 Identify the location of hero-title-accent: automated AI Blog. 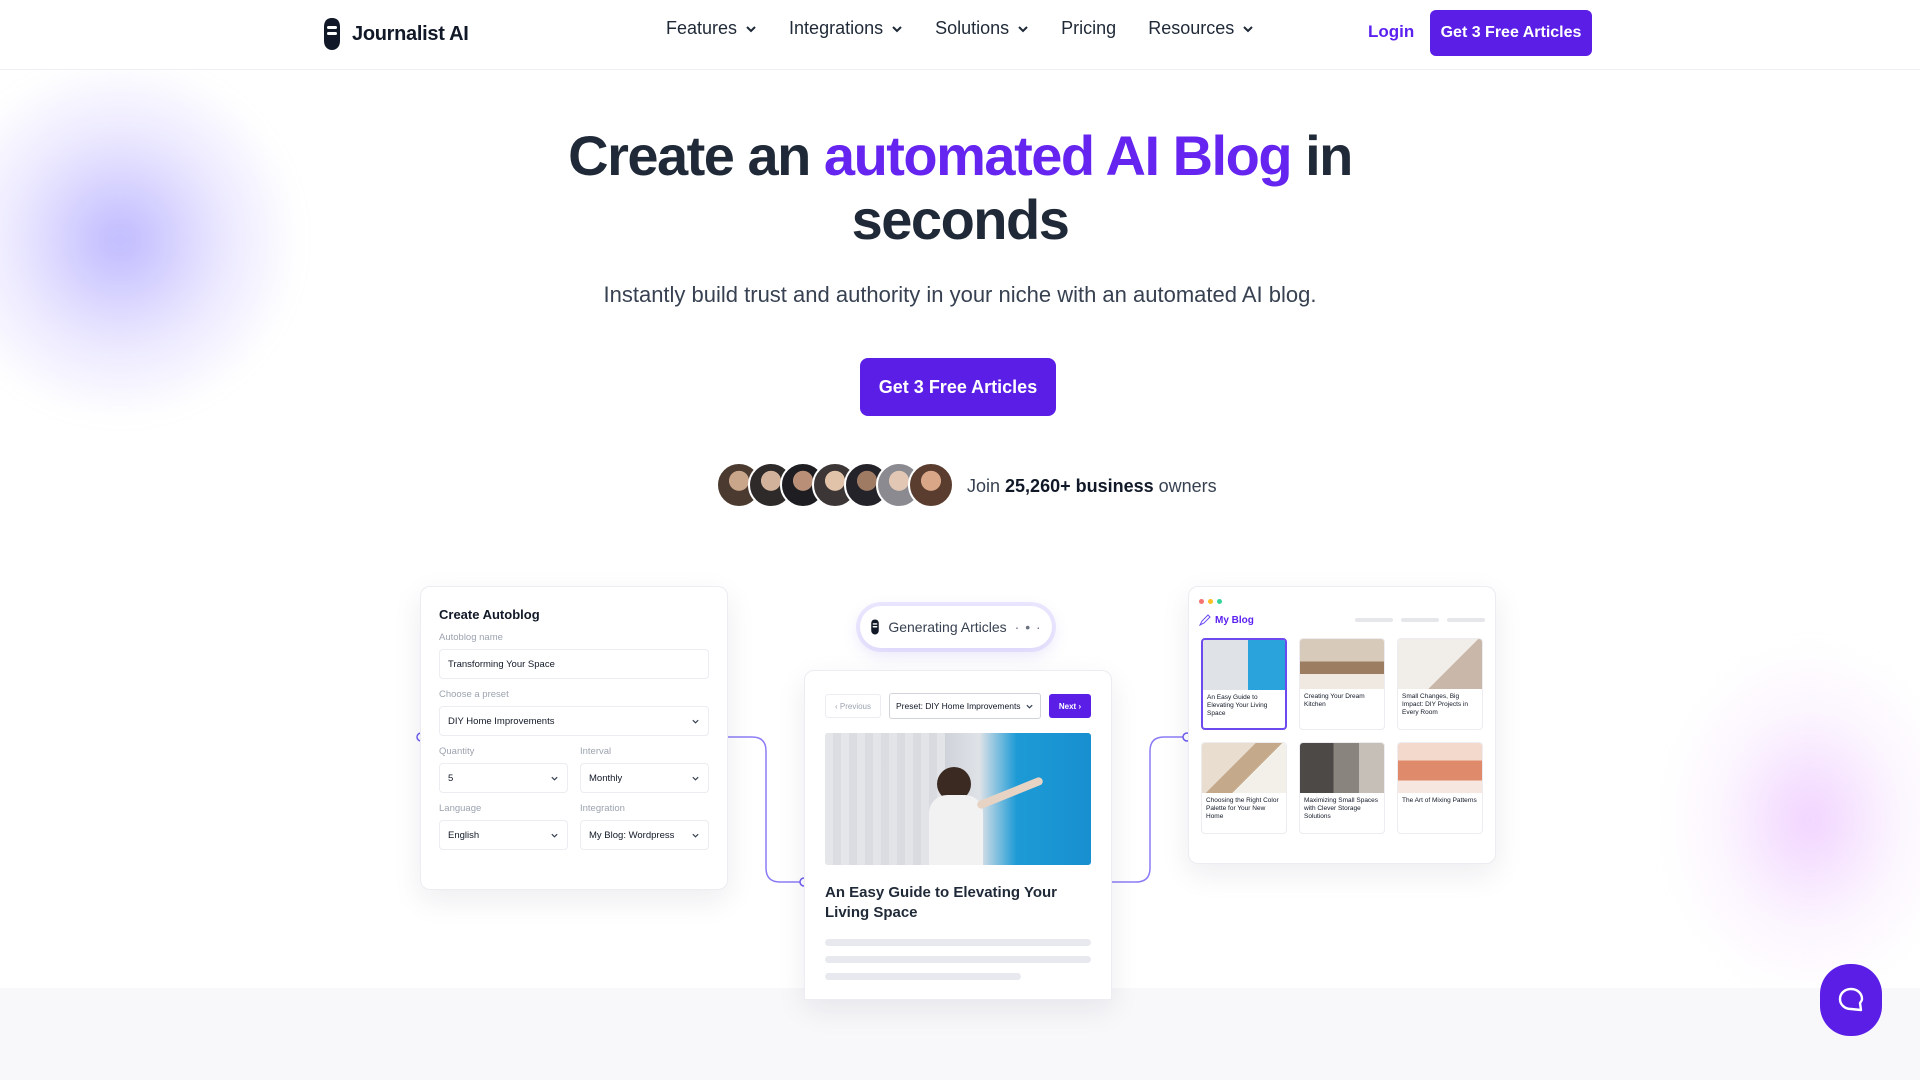
(1058, 155).